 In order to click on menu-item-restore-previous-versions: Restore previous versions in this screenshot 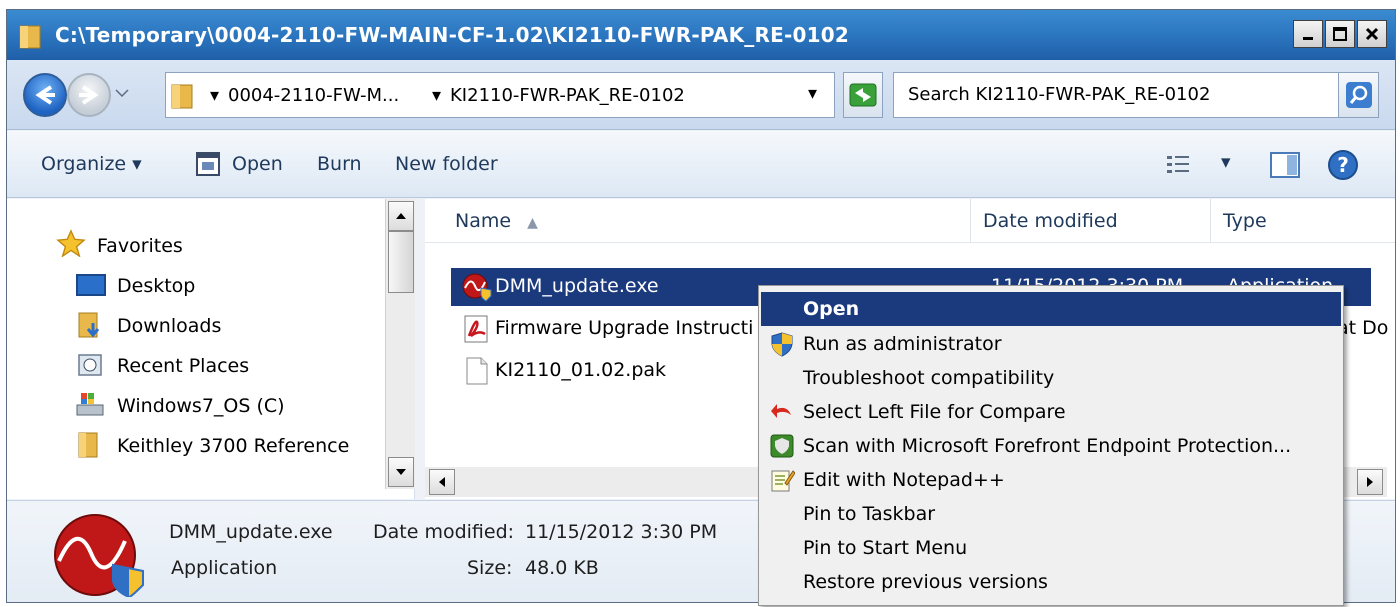, I will do `click(1051, 582)`.